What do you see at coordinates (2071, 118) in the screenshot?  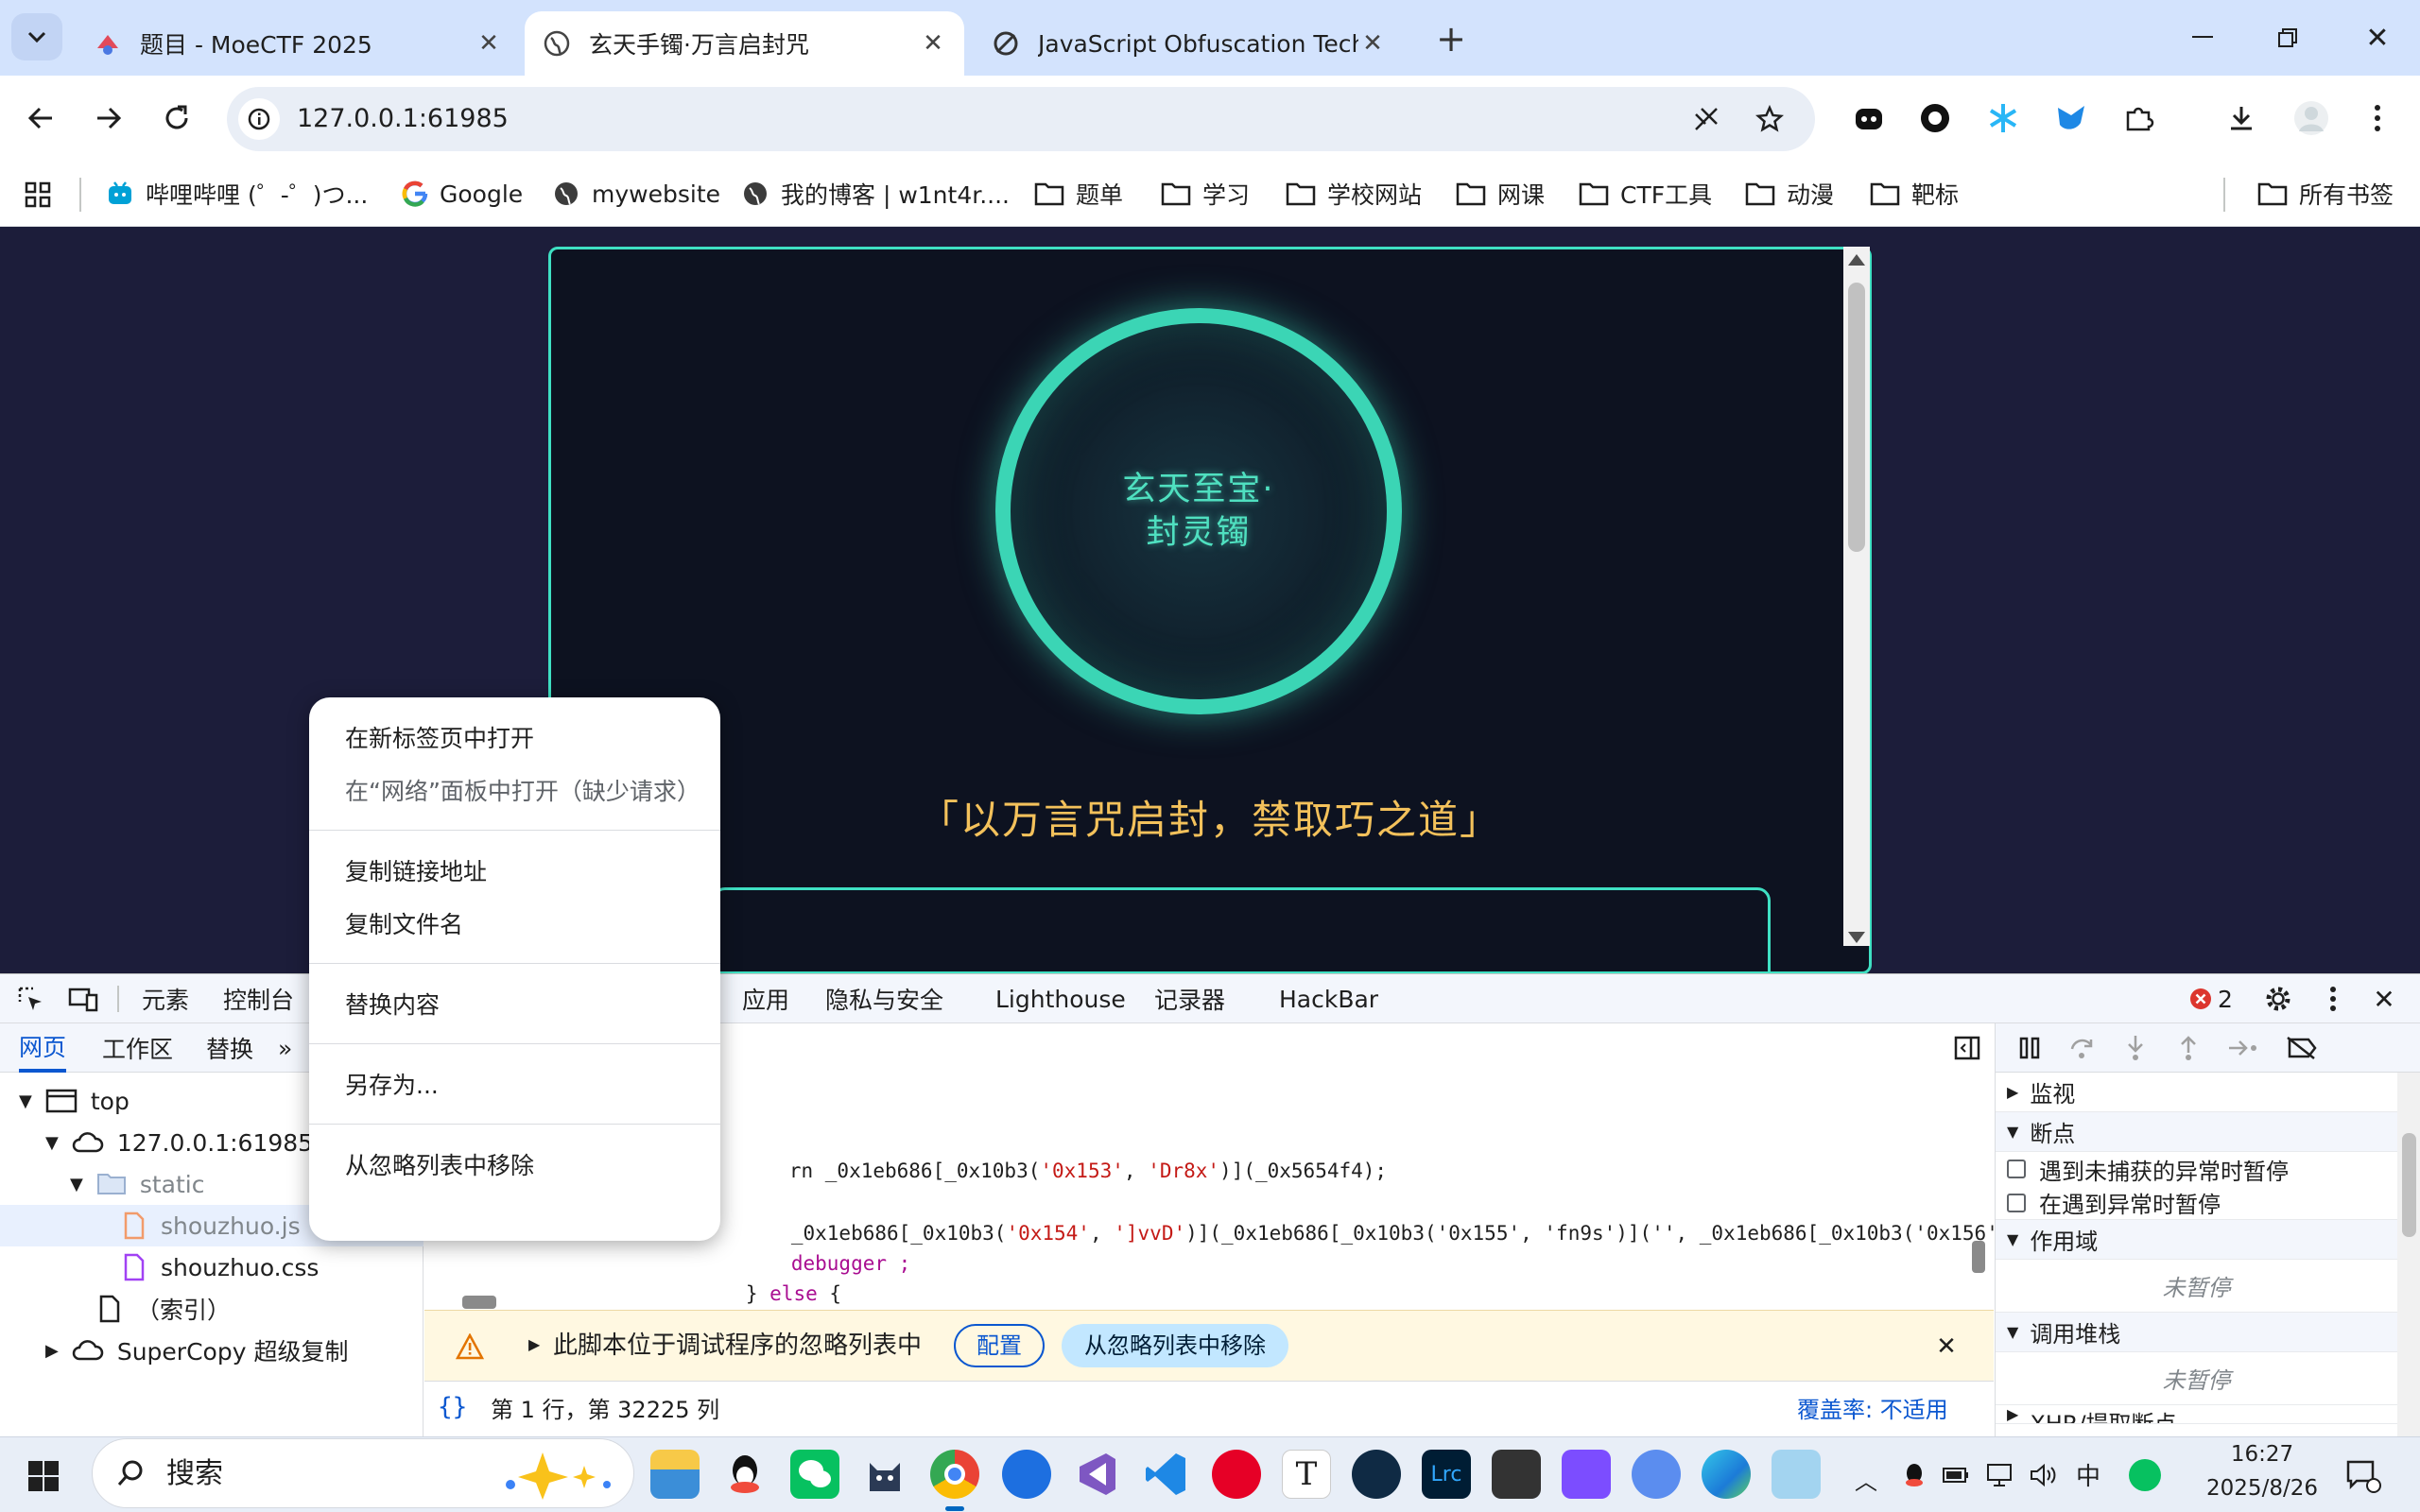 I see `extension-bird-icon` at bounding box center [2071, 118].